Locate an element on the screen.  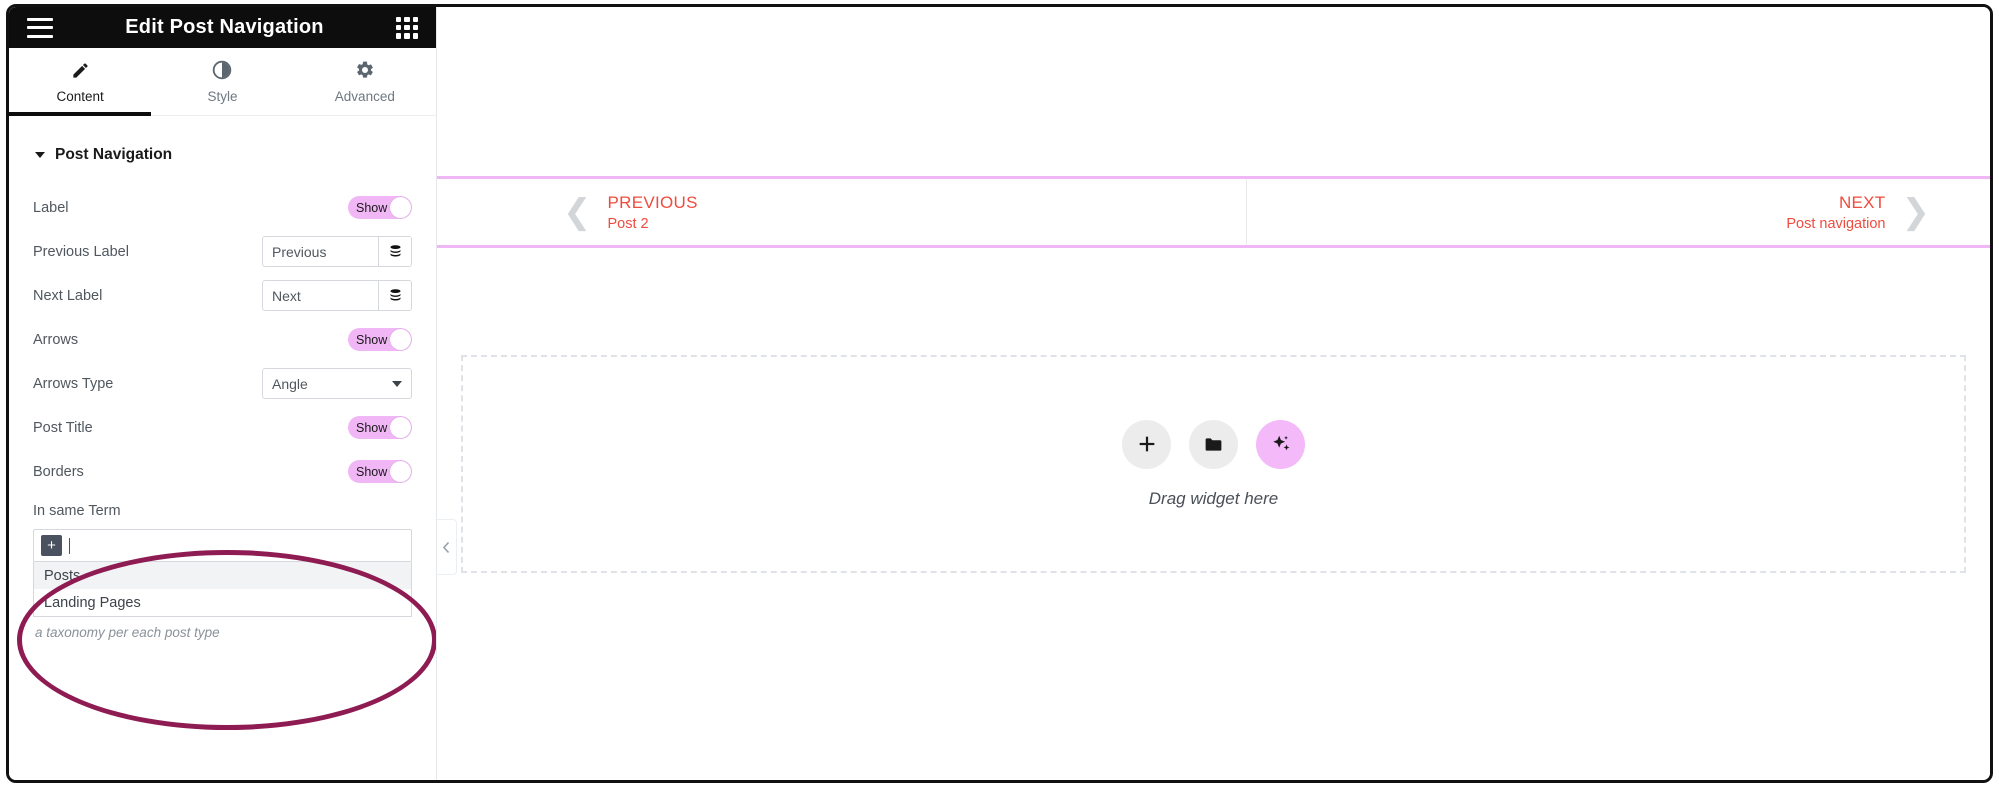
arrows-type-select-wrap: Angle is located at coordinates (337, 383).